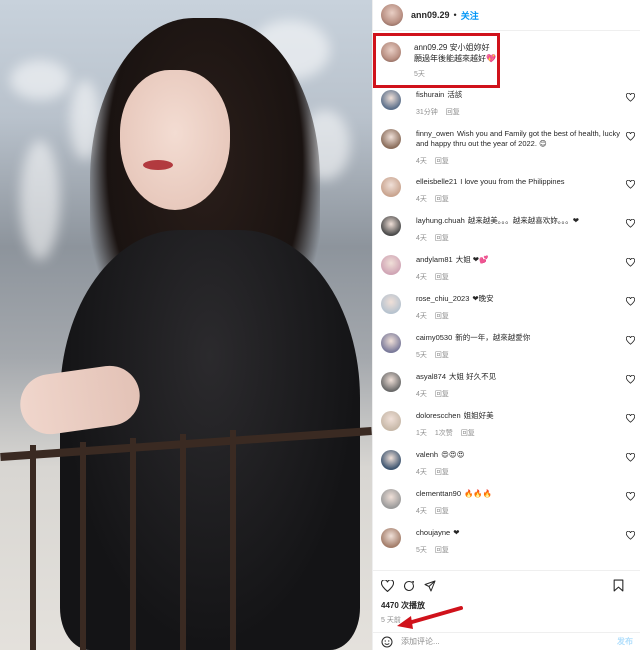  Describe the element at coordinates (506, 547) in the screenshot. I see `comment-item: choujayne ❤ 5天 回复` at that location.